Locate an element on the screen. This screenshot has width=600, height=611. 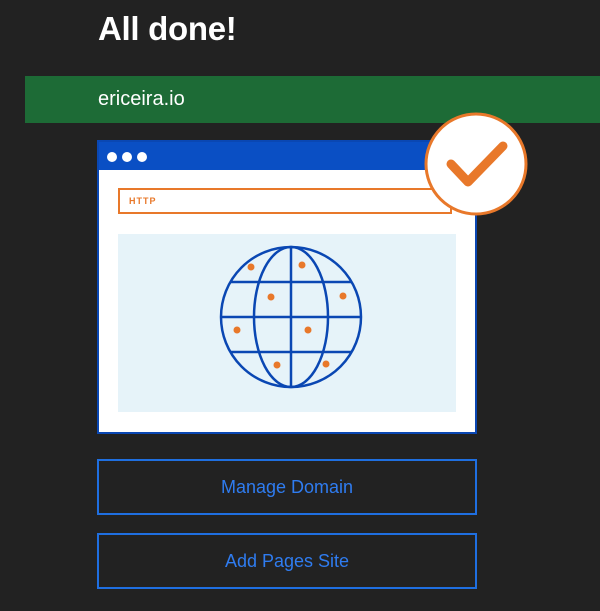
url-bar-label: HTTP is located at coordinates (143, 201).